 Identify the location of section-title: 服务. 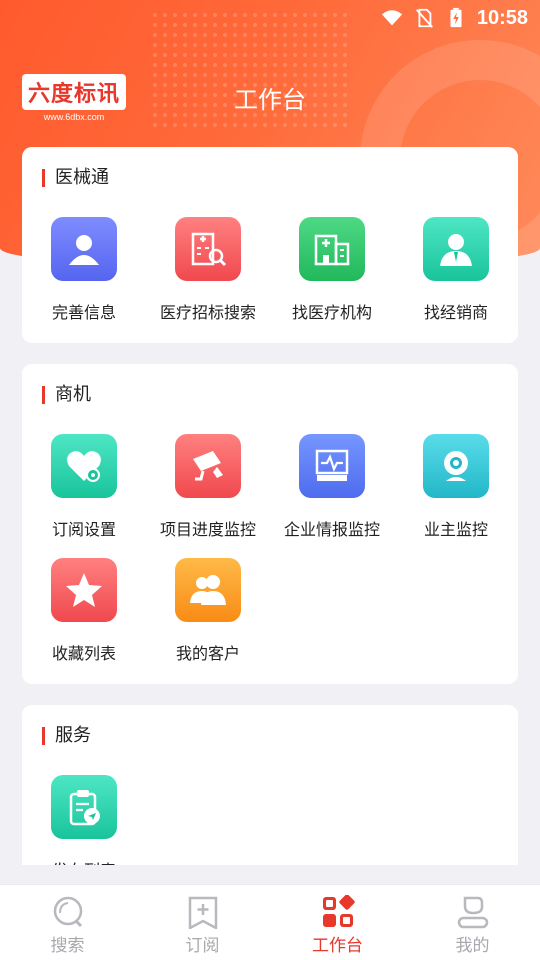
(66, 736).